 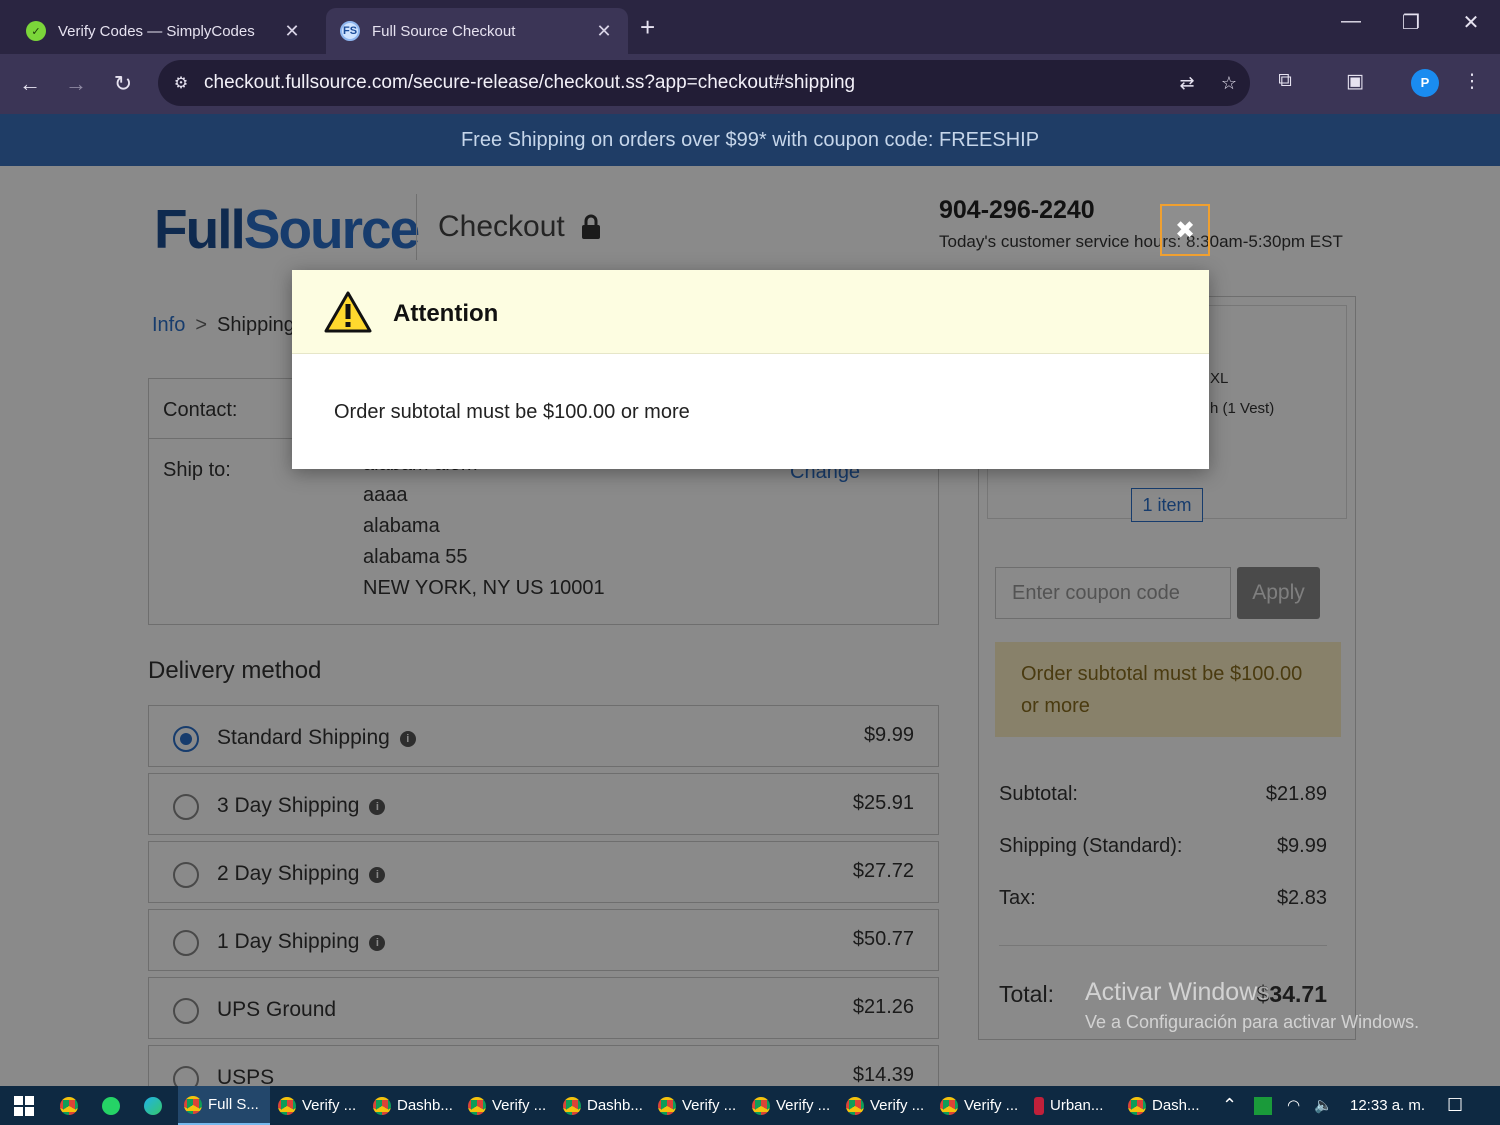 I want to click on browser-menu-icon: ⋮, so click(x=1472, y=81).